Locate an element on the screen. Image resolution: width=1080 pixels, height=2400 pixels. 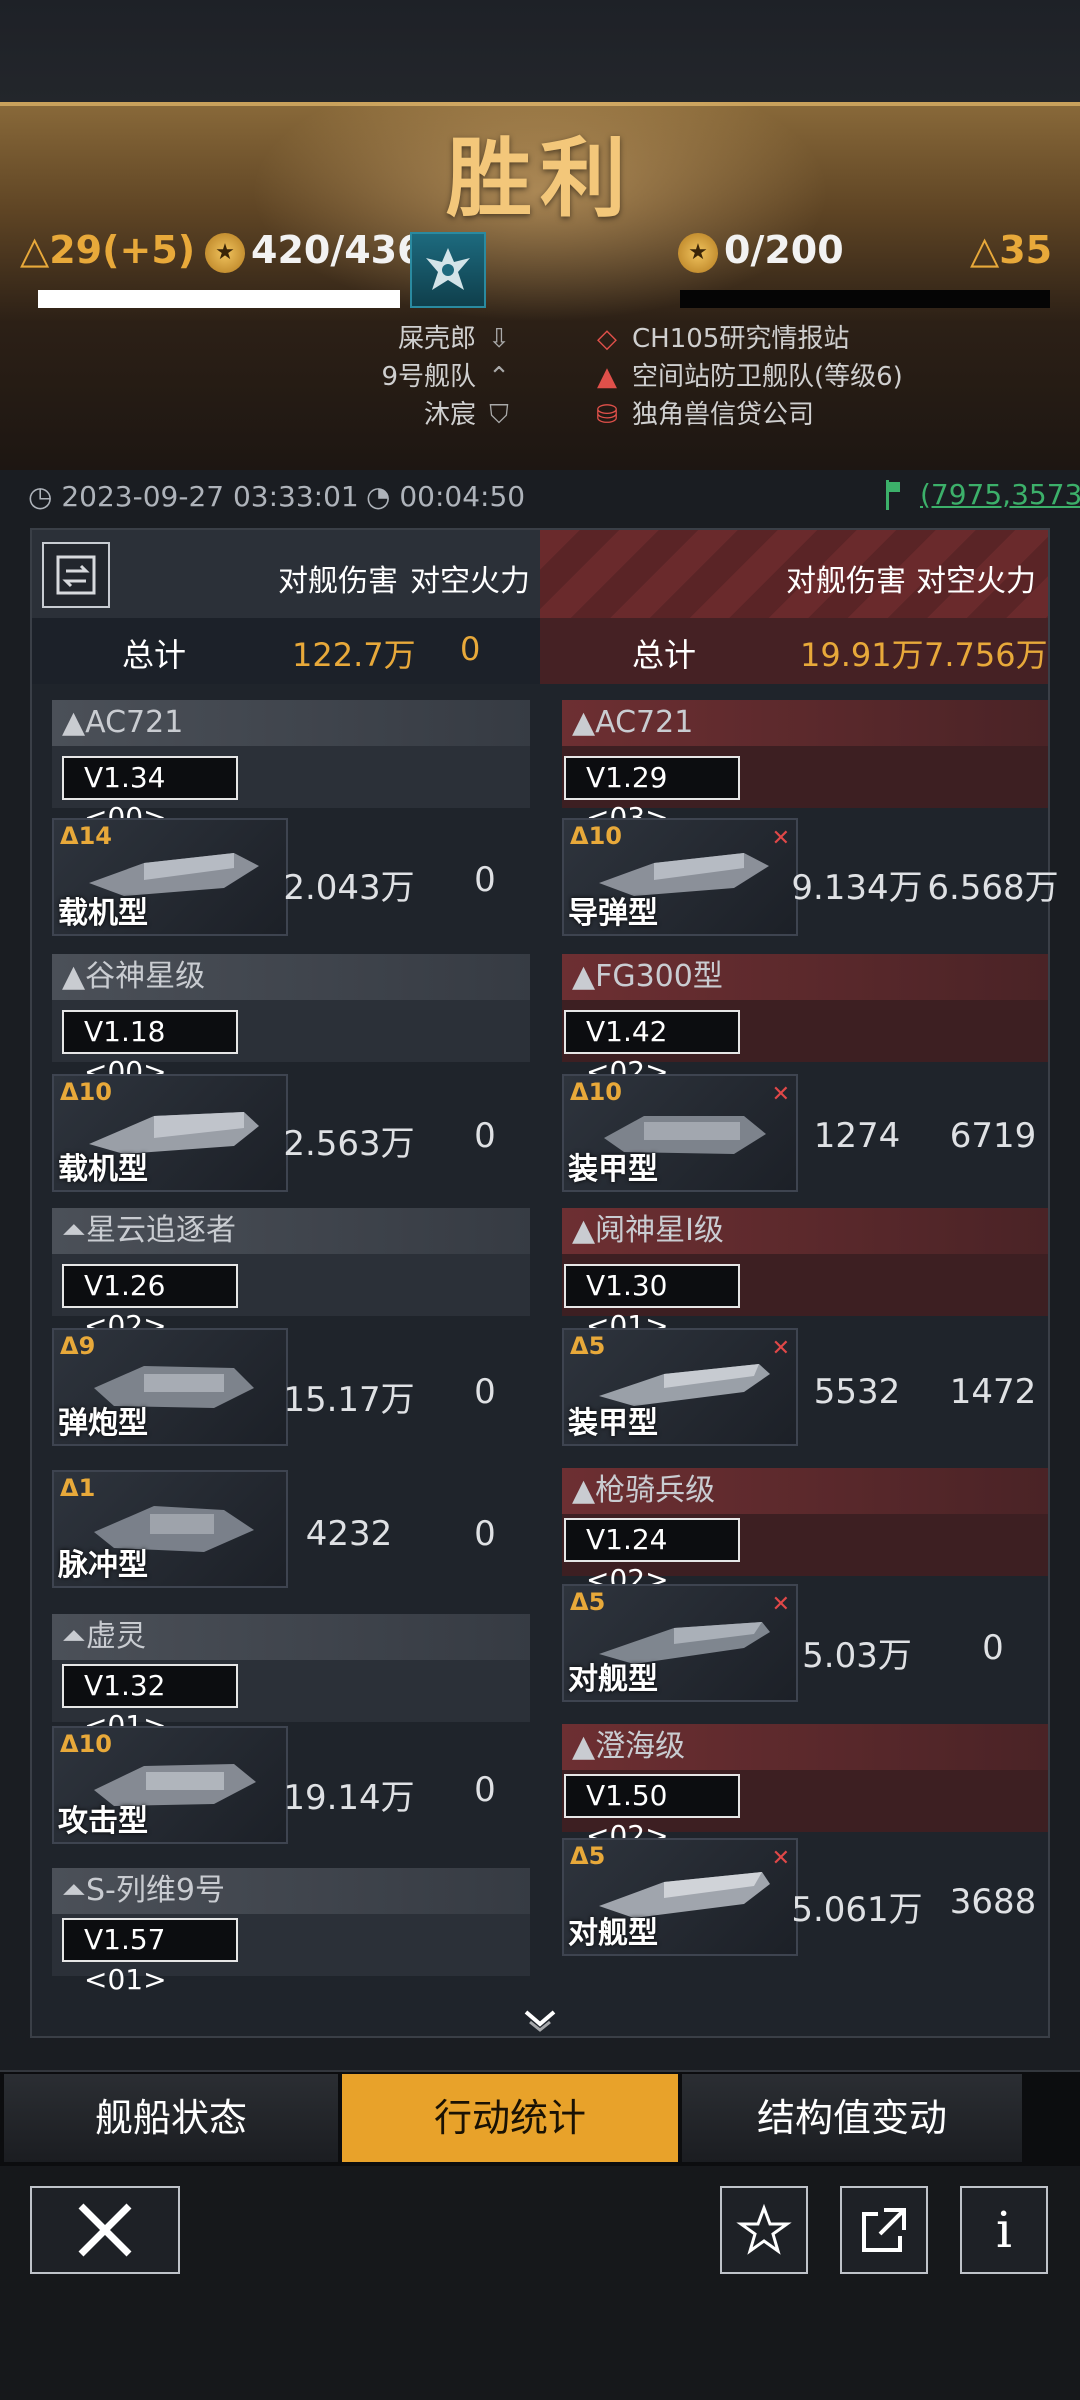
enemy-ship-card: Δ10 ✕ 导弹型 is located at coordinates (680, 877).